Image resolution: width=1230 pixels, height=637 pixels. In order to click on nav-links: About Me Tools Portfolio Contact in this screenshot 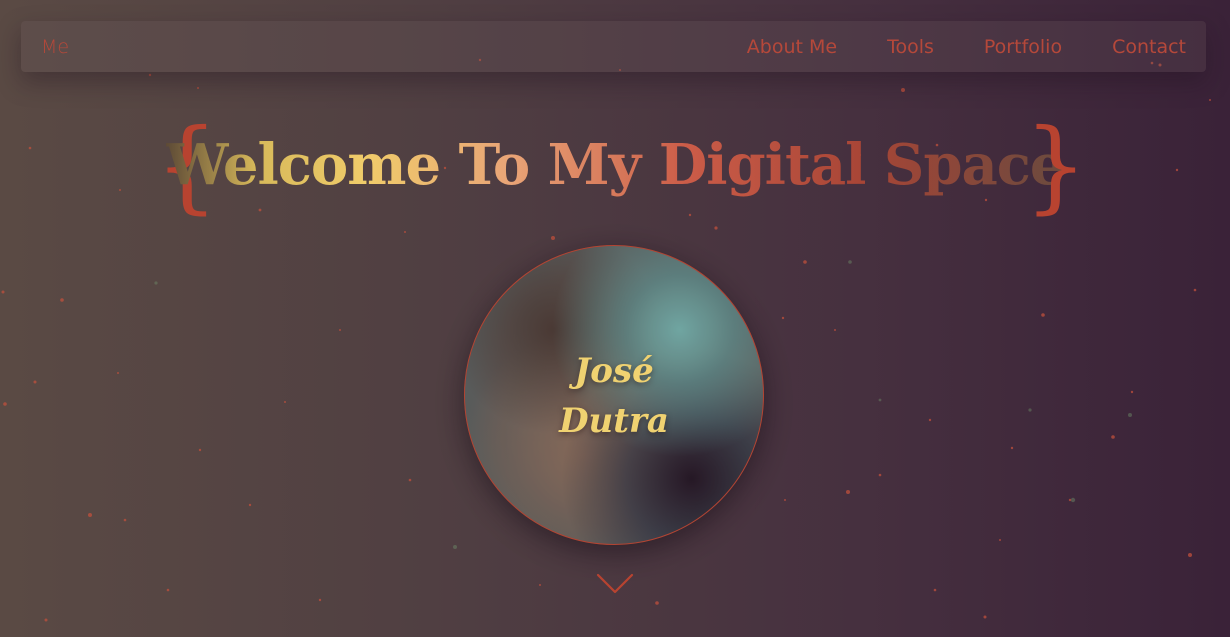, I will do `click(966, 47)`.